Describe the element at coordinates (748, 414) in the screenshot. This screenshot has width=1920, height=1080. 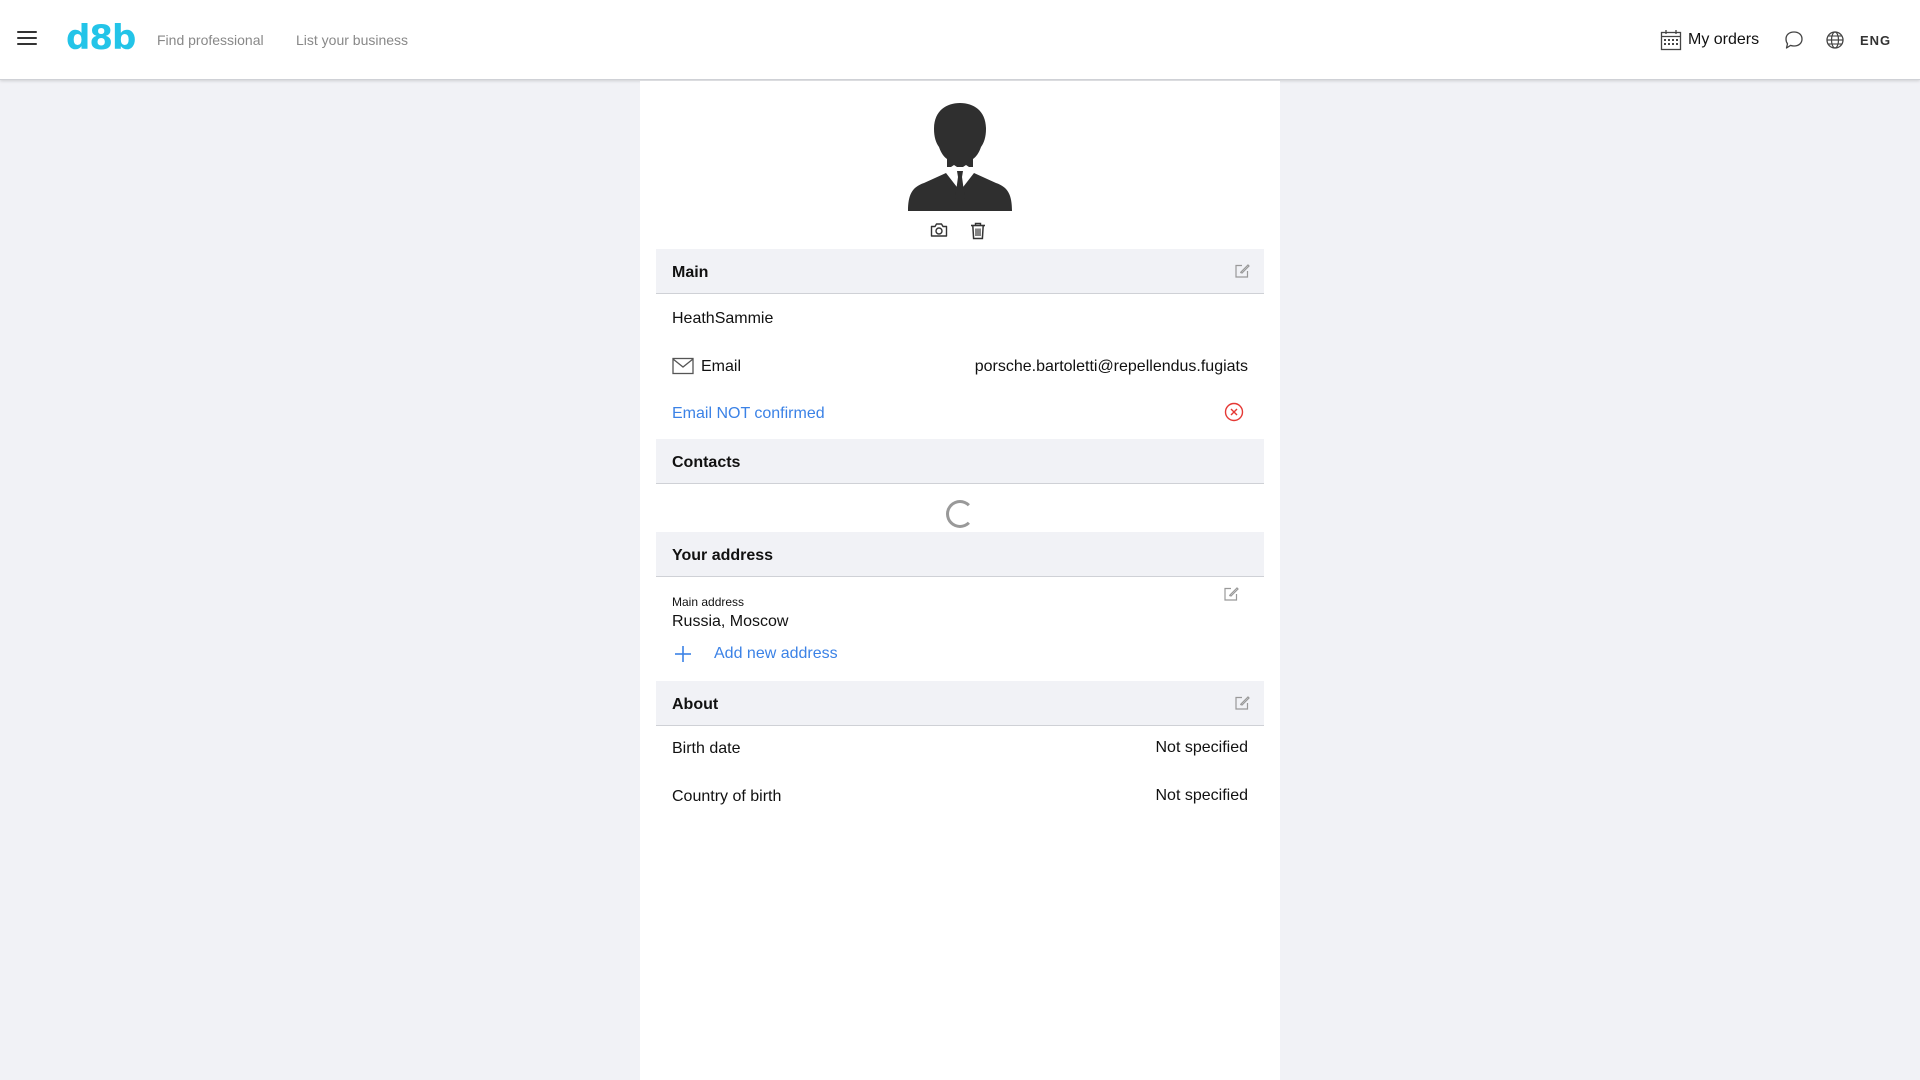
I see `email-confirm-status: Email NOT confirmed` at that location.